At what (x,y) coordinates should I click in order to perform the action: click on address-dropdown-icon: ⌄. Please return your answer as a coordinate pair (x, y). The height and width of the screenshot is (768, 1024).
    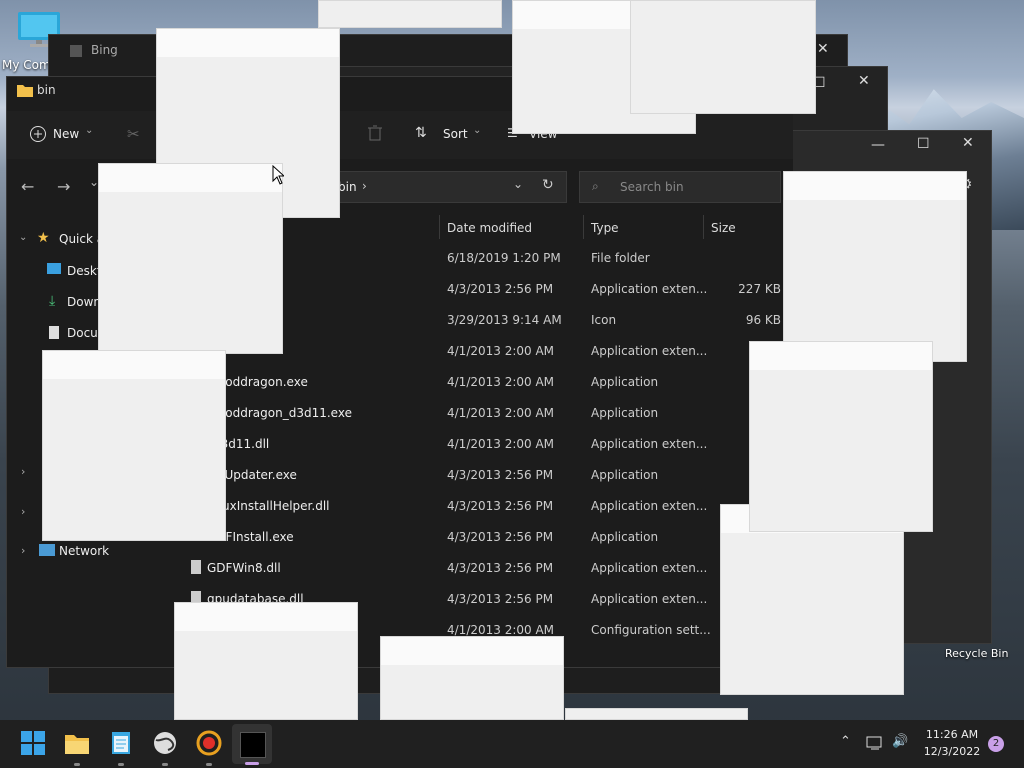
    Looking at the image, I should click on (518, 184).